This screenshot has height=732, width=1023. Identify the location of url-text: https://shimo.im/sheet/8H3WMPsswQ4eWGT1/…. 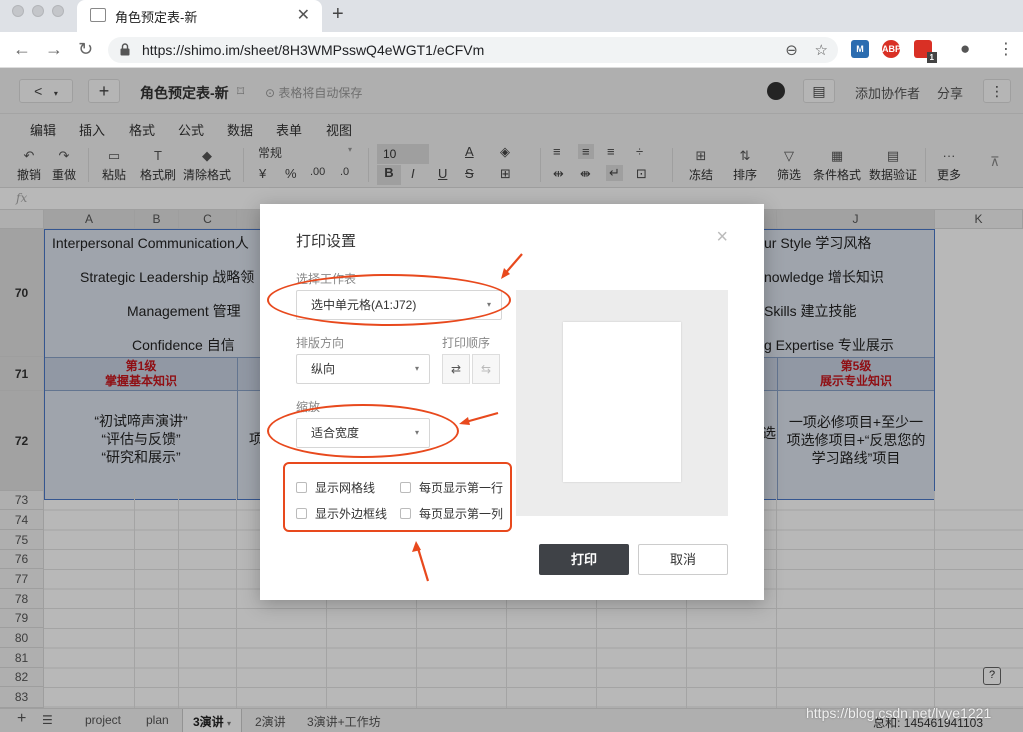
(313, 50).